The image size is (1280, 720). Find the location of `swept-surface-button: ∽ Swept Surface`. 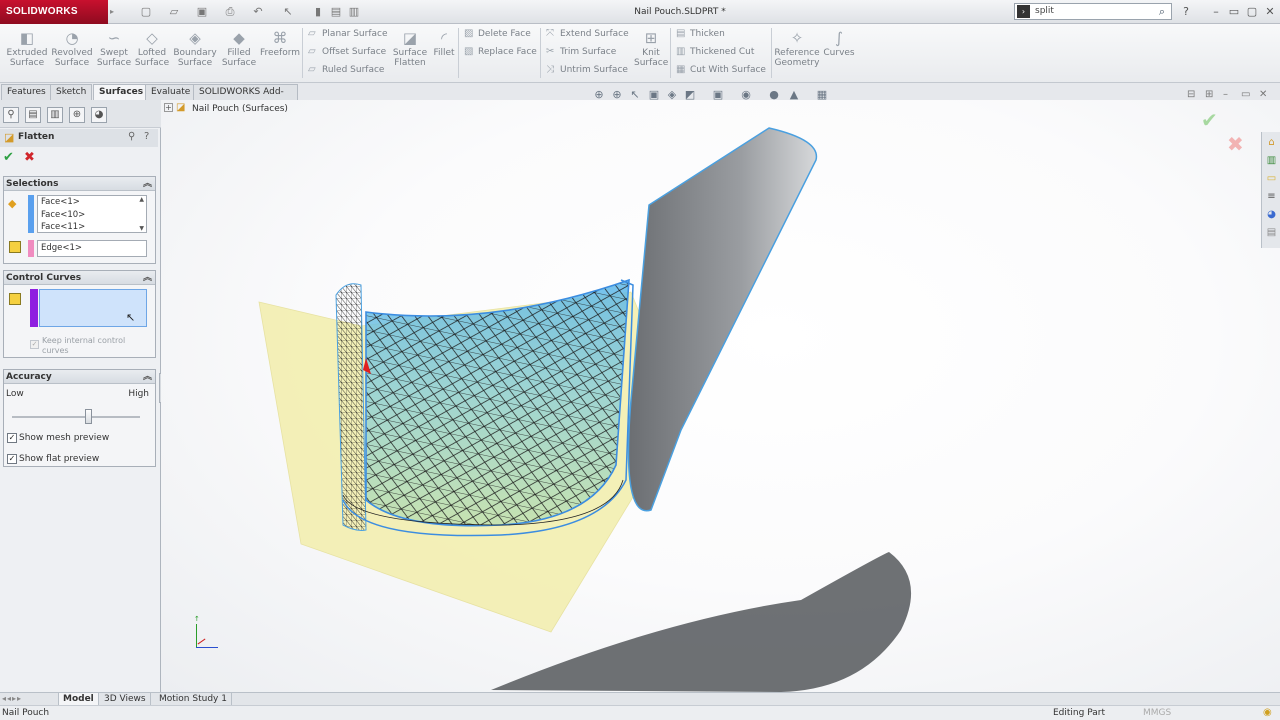

swept-surface-button: ∽ Swept Surface is located at coordinates (114, 53).